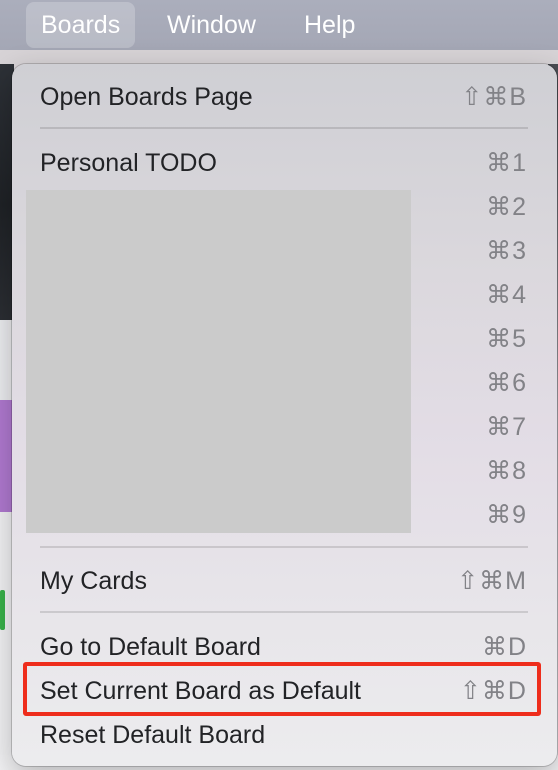  I want to click on menu-item-shortcut: ⌘3, so click(506, 251).